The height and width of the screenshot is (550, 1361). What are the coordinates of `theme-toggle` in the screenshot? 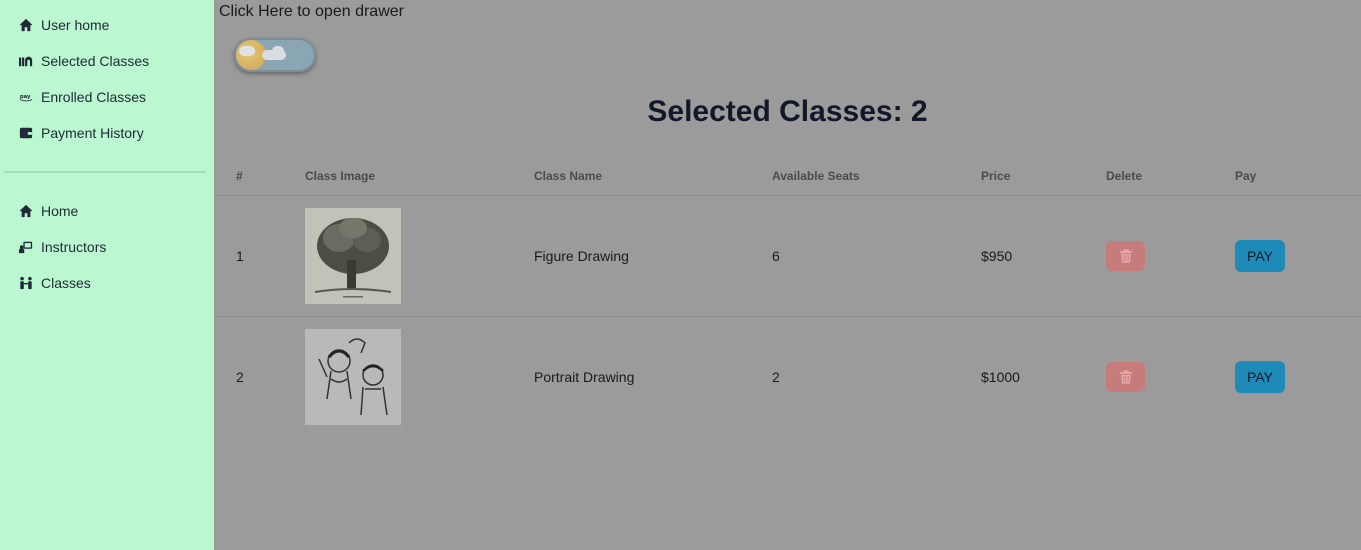 It's located at (275, 55).